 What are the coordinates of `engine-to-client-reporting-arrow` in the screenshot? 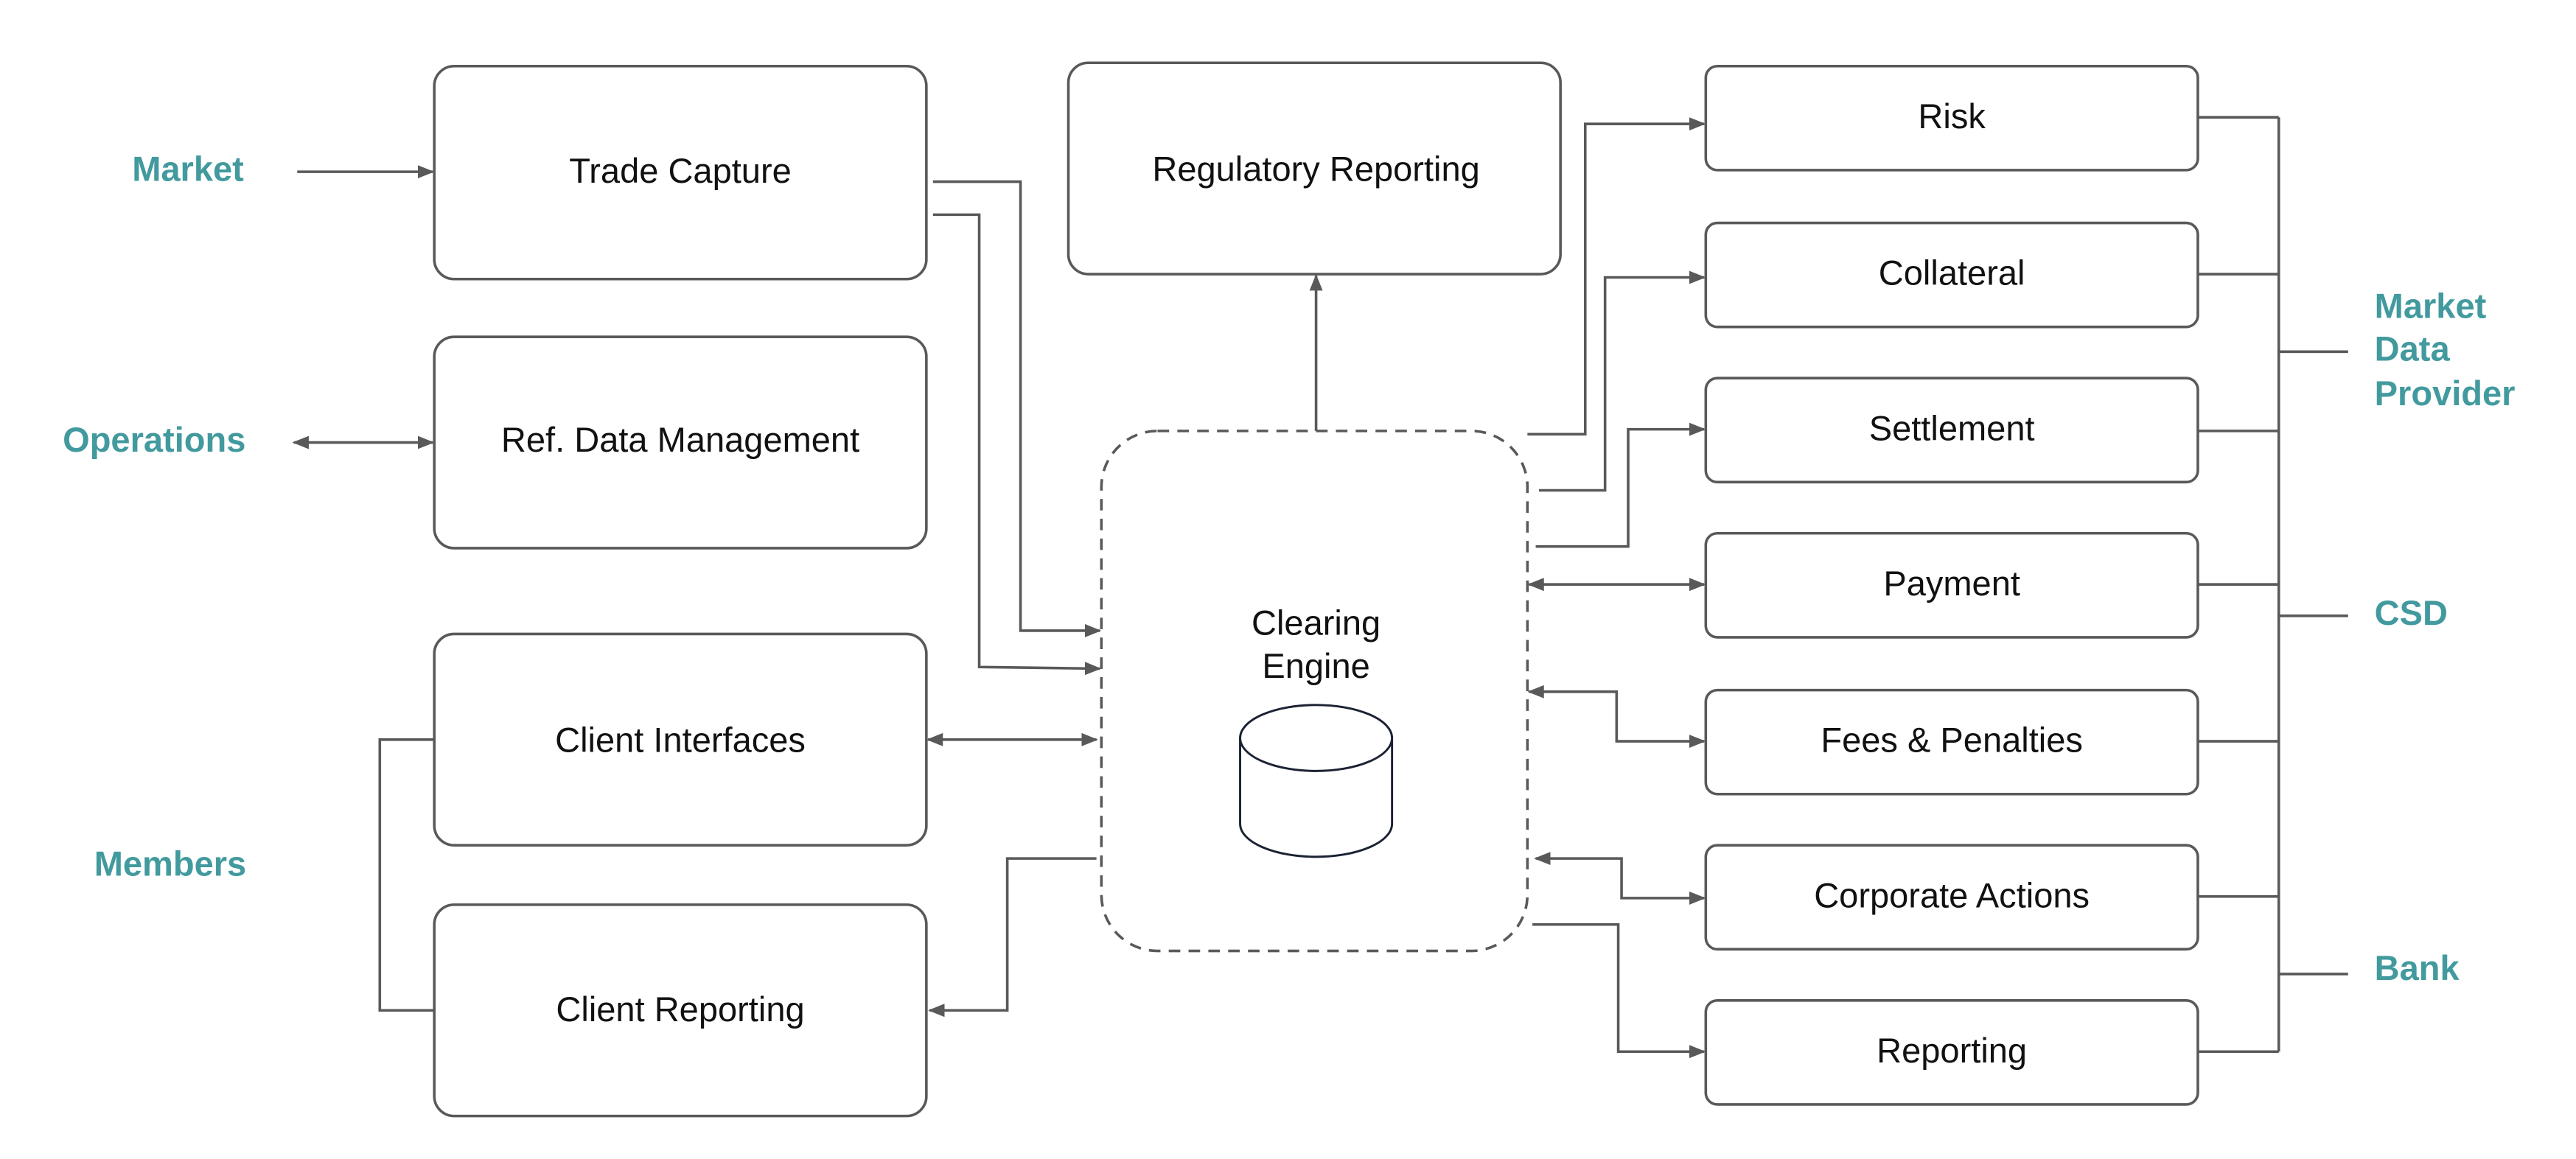 It's located at (1012, 937).